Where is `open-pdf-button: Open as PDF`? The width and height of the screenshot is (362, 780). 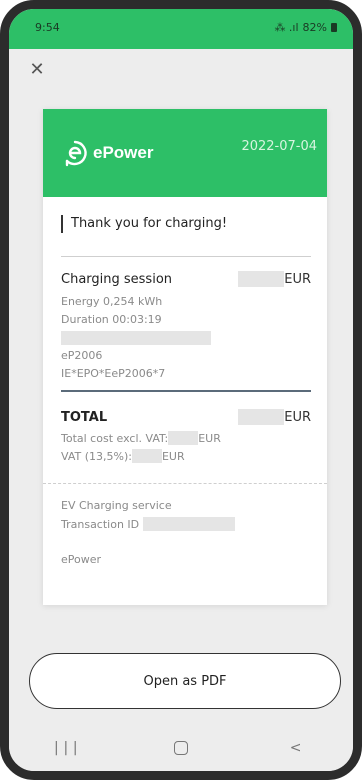 open-pdf-button: Open as PDF is located at coordinates (185, 681).